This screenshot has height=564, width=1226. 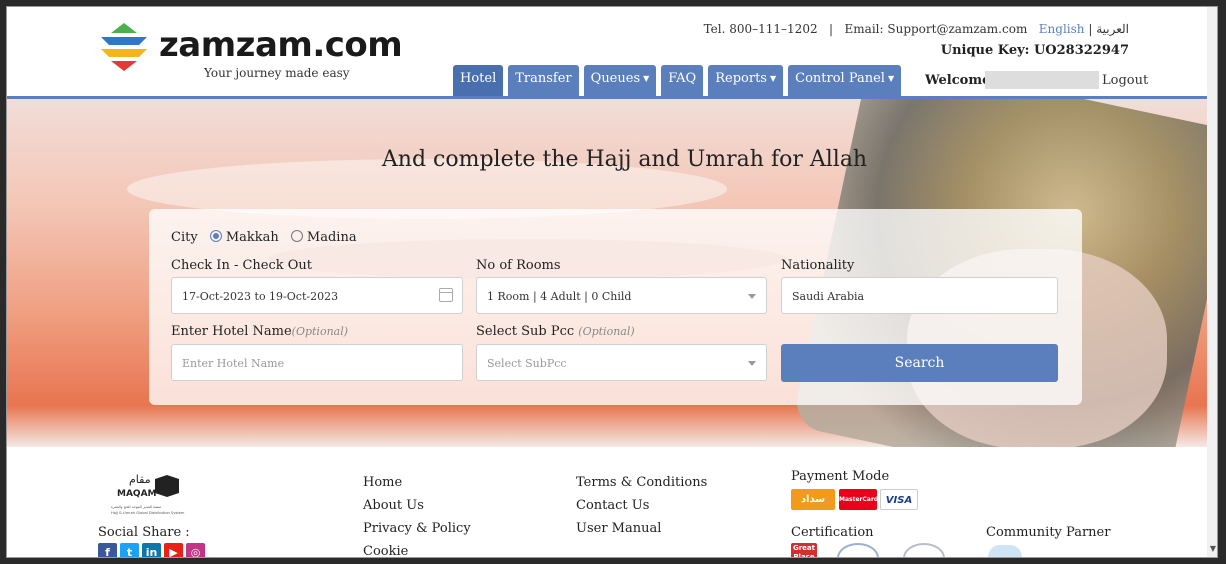 I want to click on great-place-badge: Great Place, so click(x=804, y=550).